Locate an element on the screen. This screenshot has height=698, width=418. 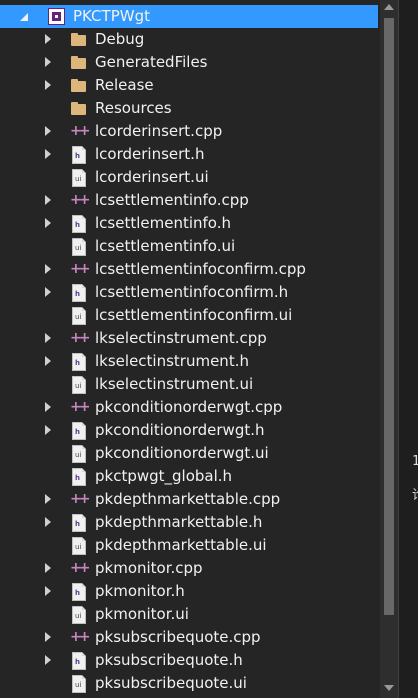
tree-row-h: h pksubscribequote.h is located at coordinates (190, 660).